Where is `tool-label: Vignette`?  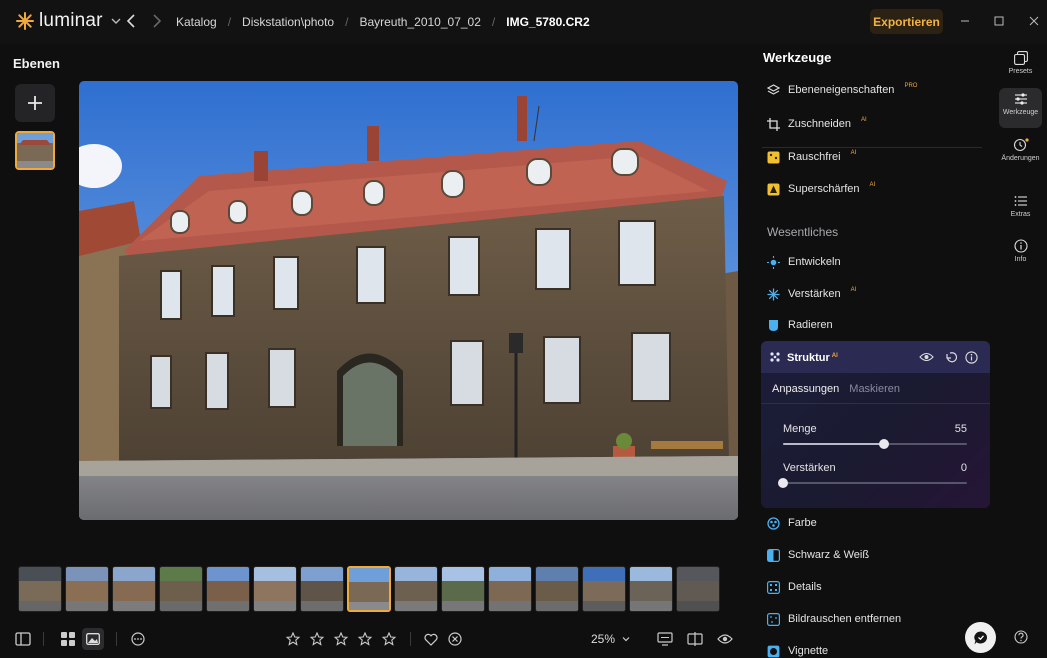
tool-label: Vignette is located at coordinates (808, 651).